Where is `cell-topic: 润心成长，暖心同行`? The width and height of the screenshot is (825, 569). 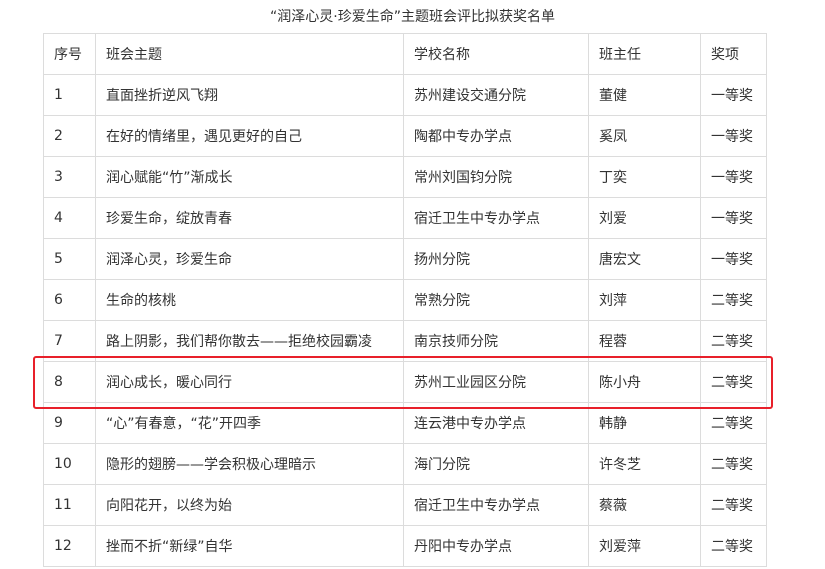
cell-topic: 润心成长，暖心同行 is located at coordinates (249, 382).